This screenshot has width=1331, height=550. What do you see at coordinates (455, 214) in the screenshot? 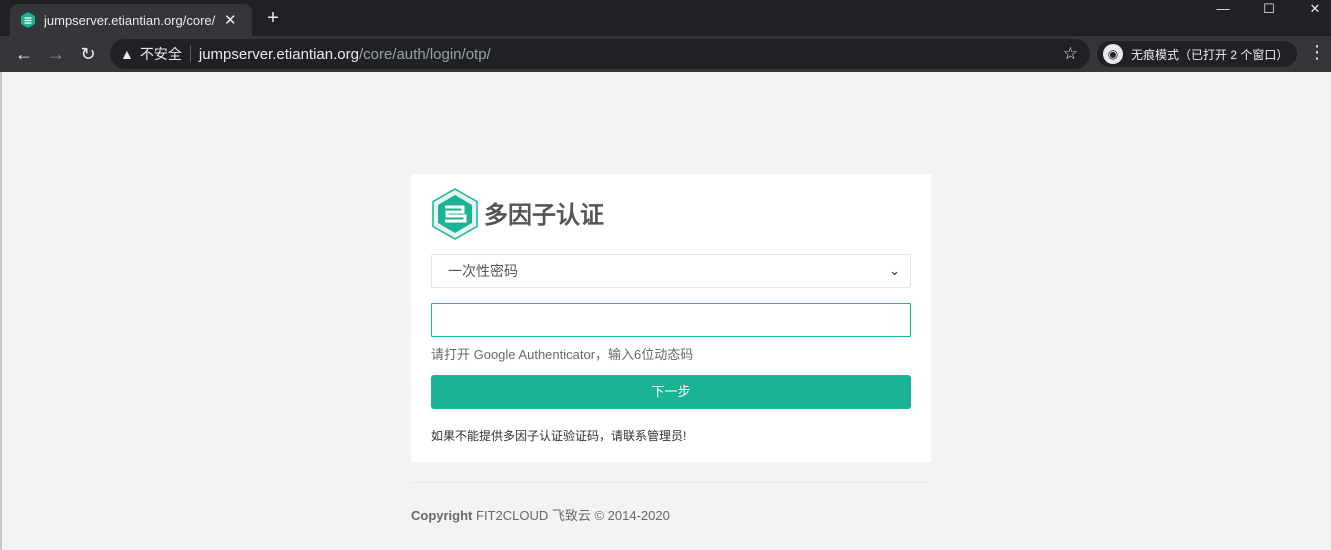
I see `jumpserver-logo-icon` at bounding box center [455, 214].